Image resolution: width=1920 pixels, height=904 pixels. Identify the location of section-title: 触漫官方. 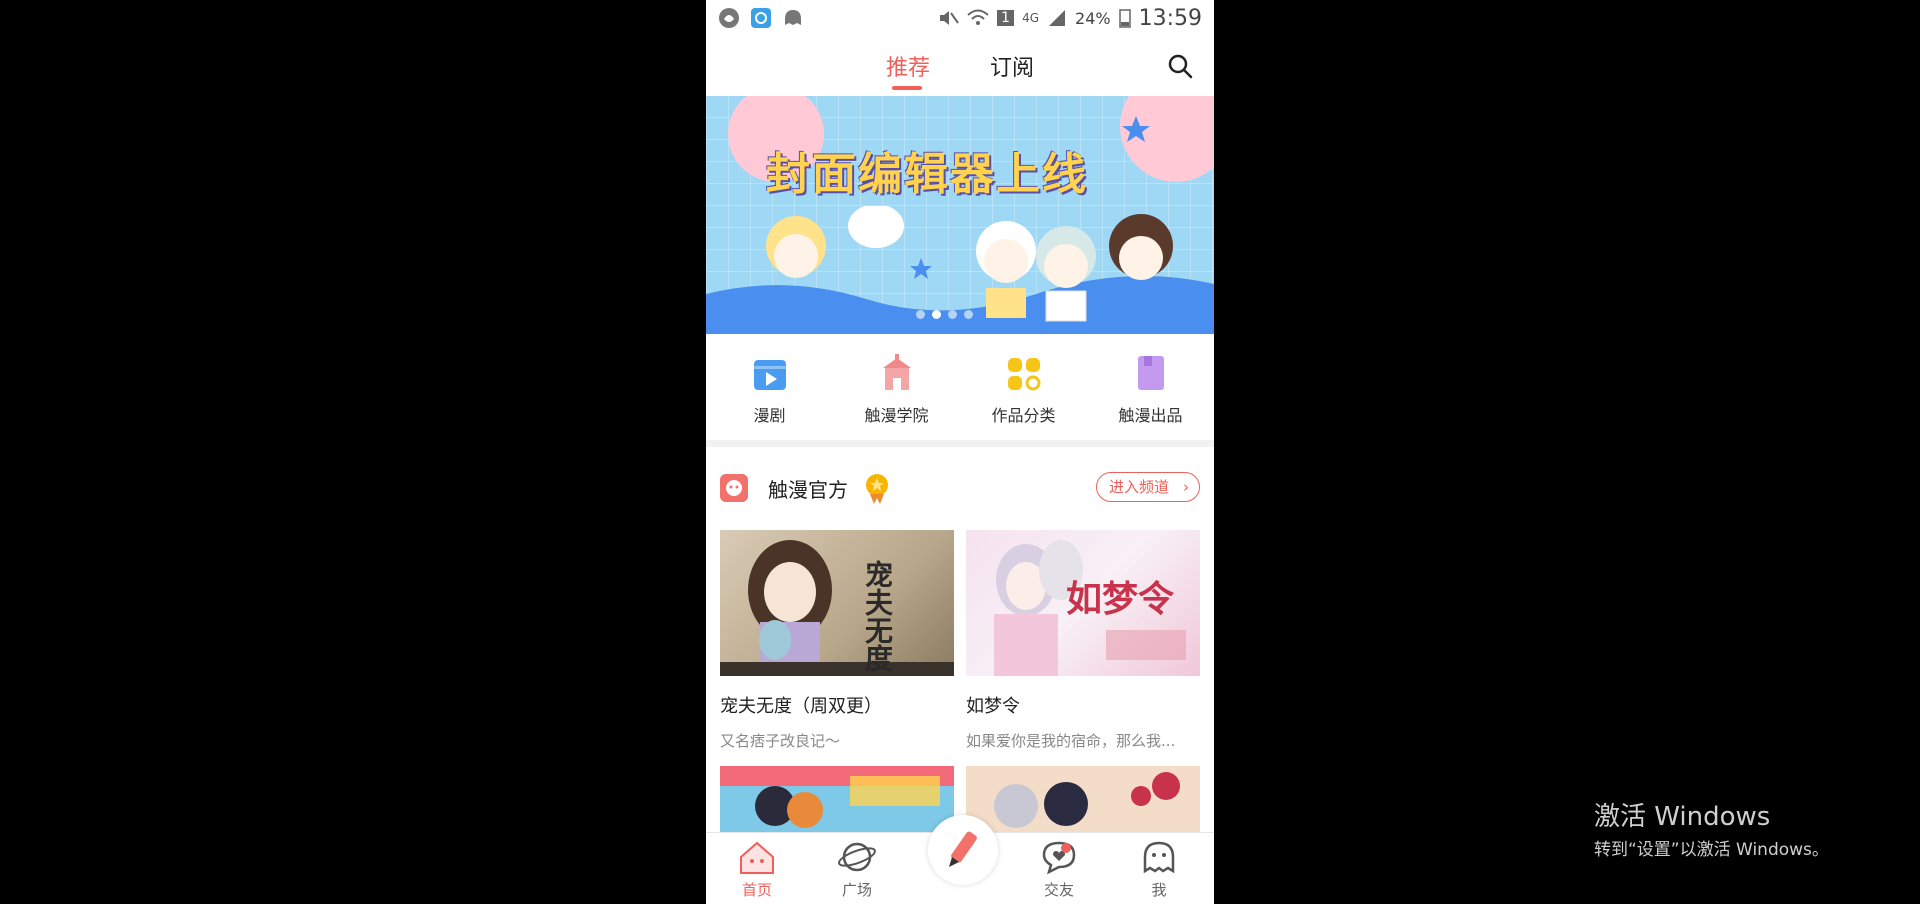
(808, 490).